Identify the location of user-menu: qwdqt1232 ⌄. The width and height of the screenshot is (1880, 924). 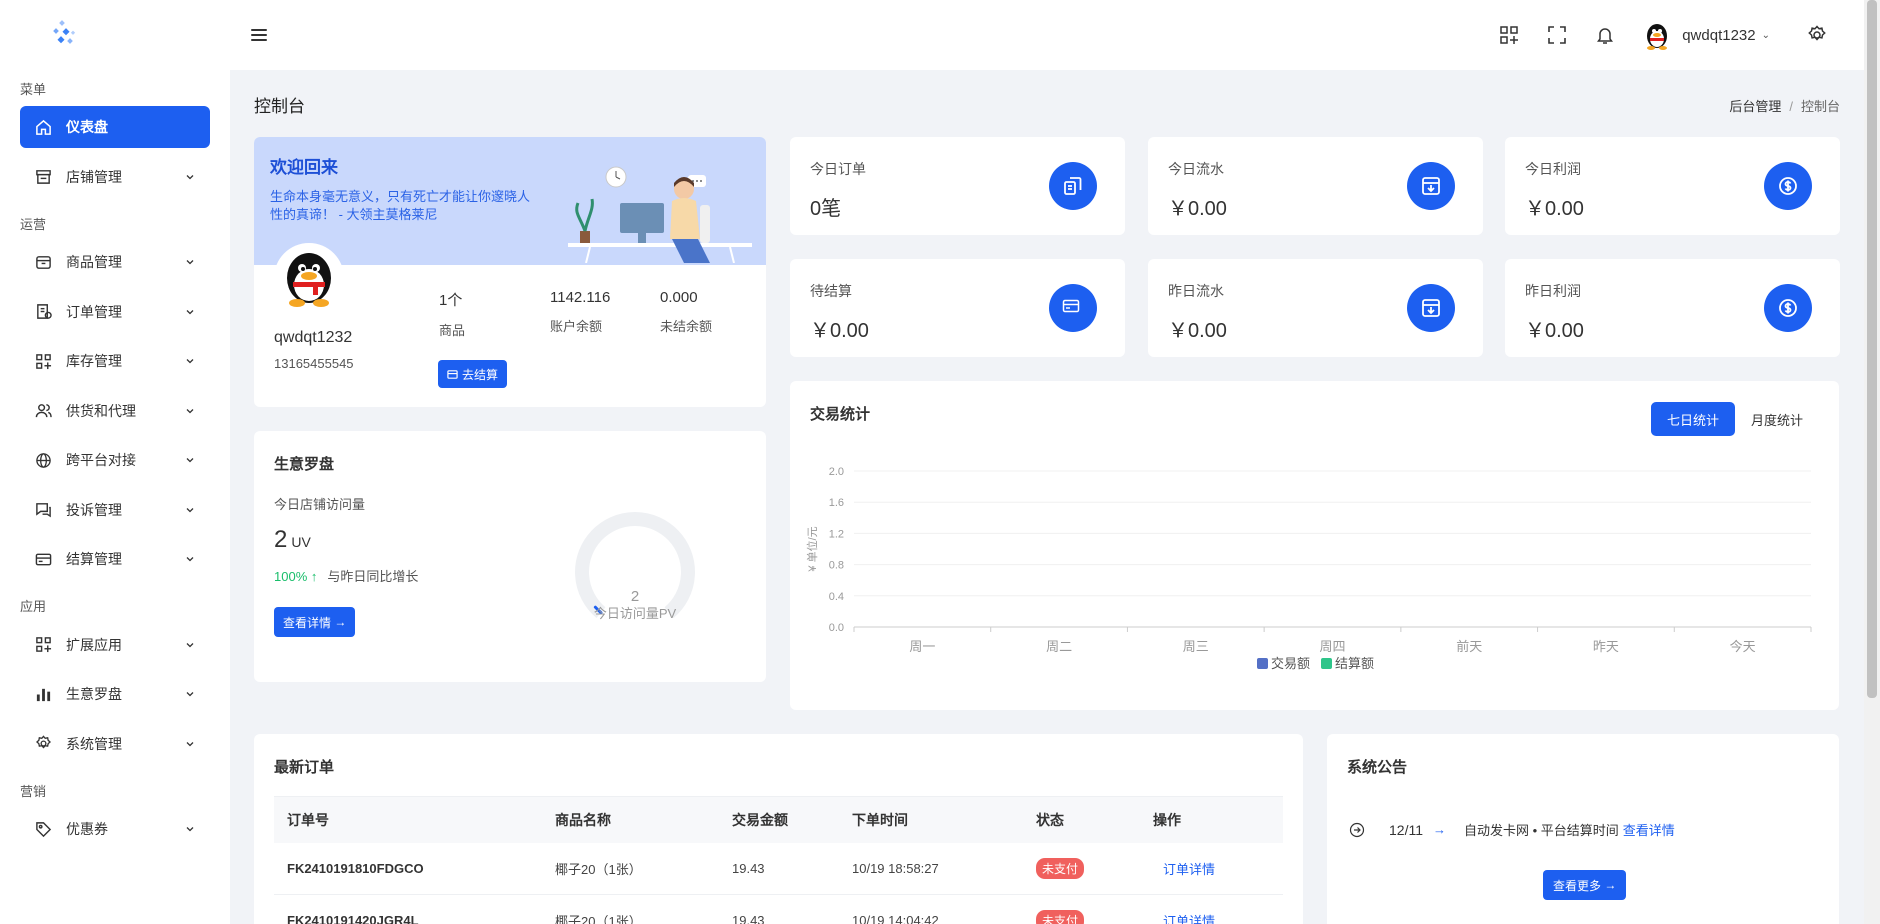
(1706, 35).